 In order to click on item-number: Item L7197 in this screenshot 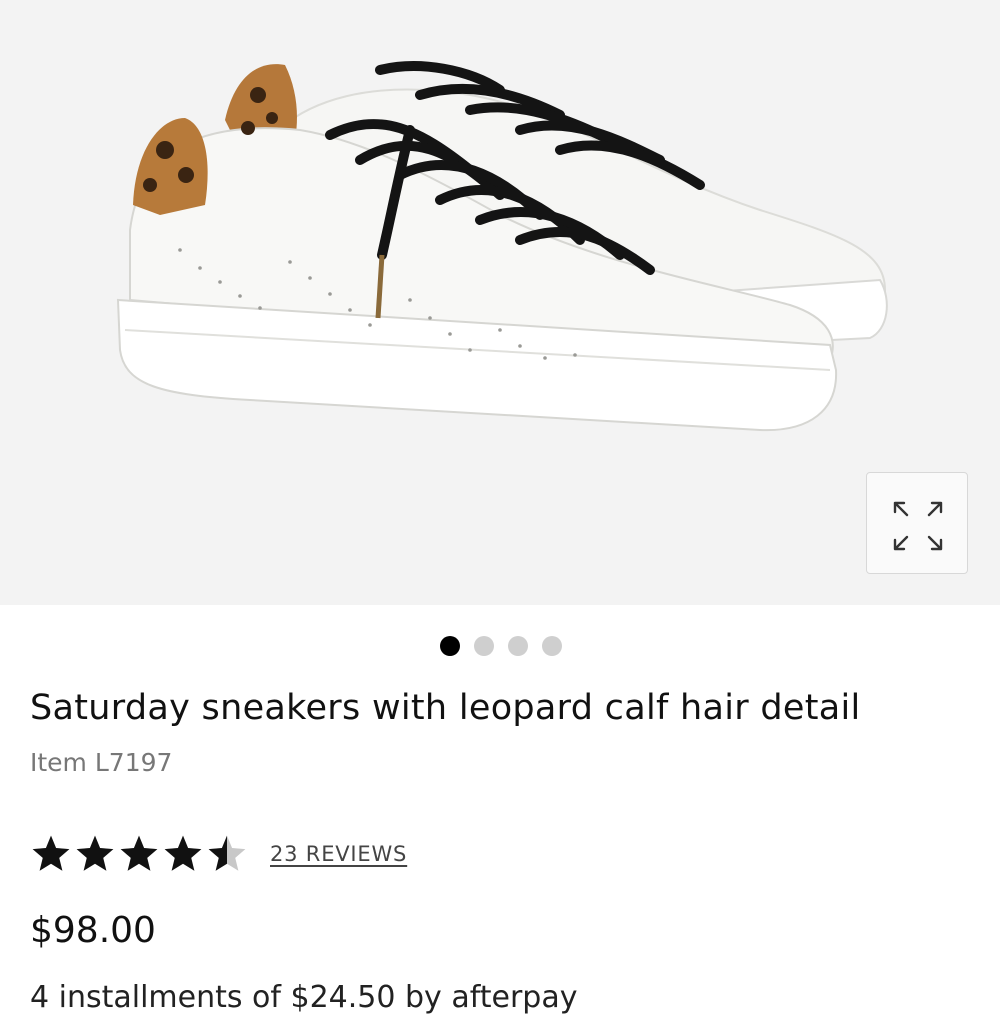, I will do `click(101, 762)`.